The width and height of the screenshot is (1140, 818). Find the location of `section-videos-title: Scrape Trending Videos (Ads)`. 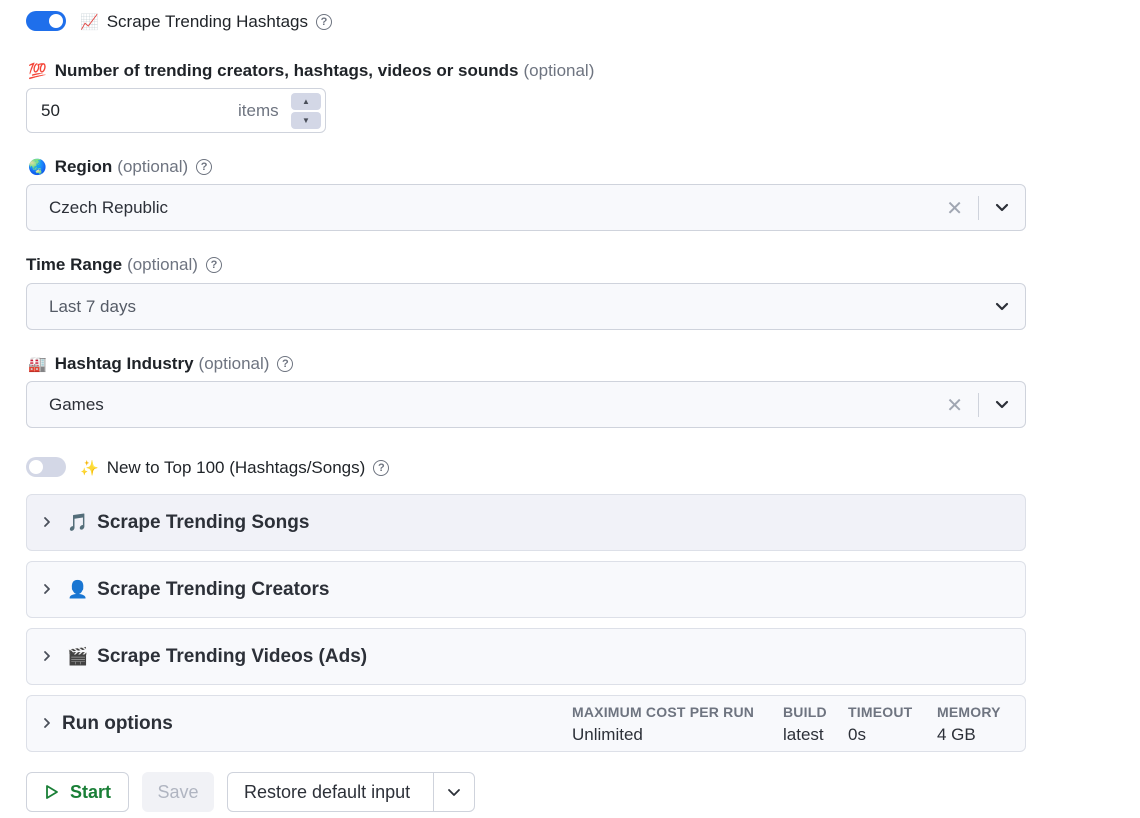

section-videos-title: Scrape Trending Videos (Ads) is located at coordinates (232, 656).